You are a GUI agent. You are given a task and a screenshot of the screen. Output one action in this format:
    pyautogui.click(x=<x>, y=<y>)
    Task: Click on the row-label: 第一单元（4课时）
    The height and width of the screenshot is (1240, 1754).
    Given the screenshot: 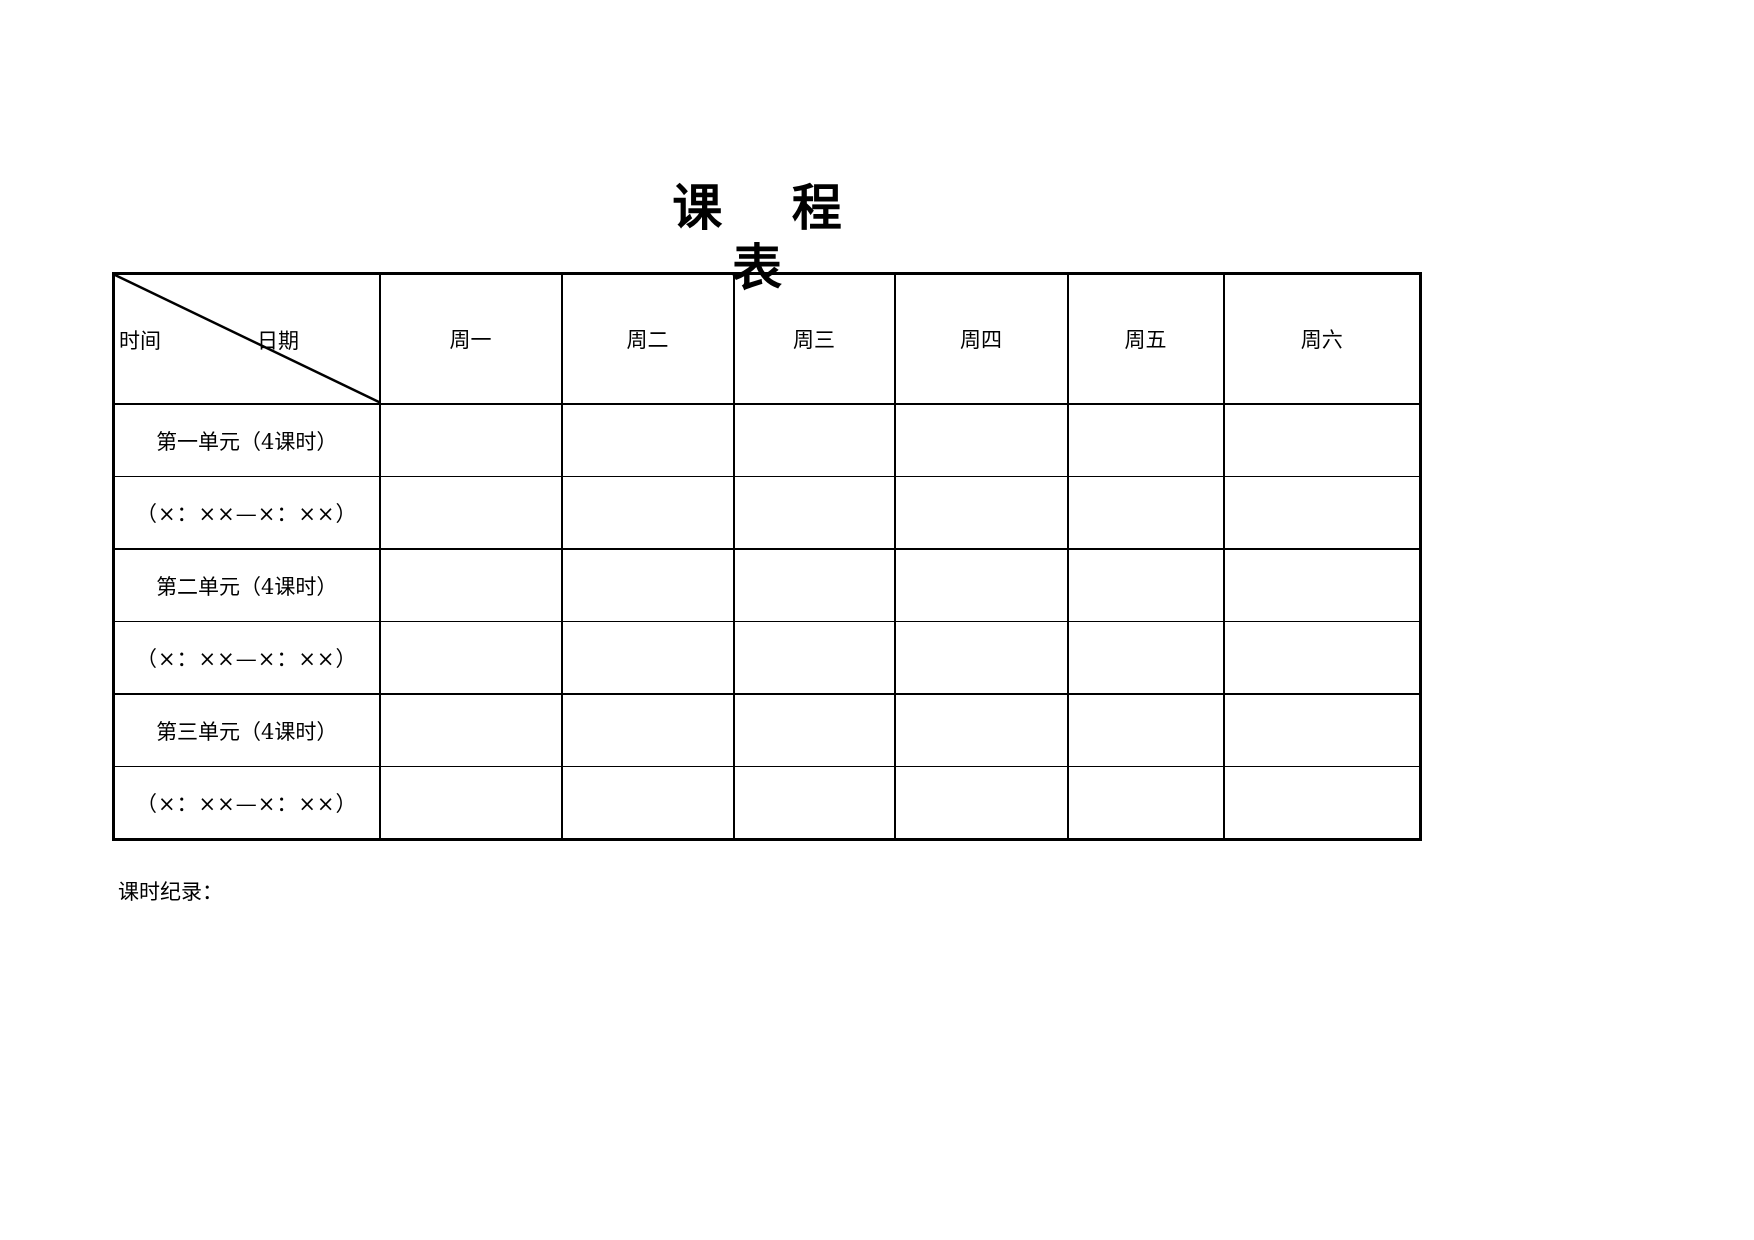 What is the action you would take?
    pyautogui.click(x=246, y=440)
    